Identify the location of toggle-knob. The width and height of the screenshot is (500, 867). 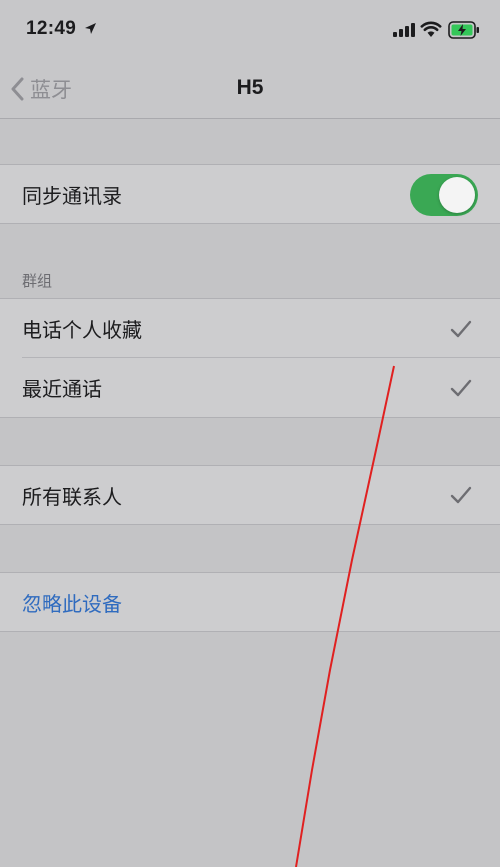
(457, 195).